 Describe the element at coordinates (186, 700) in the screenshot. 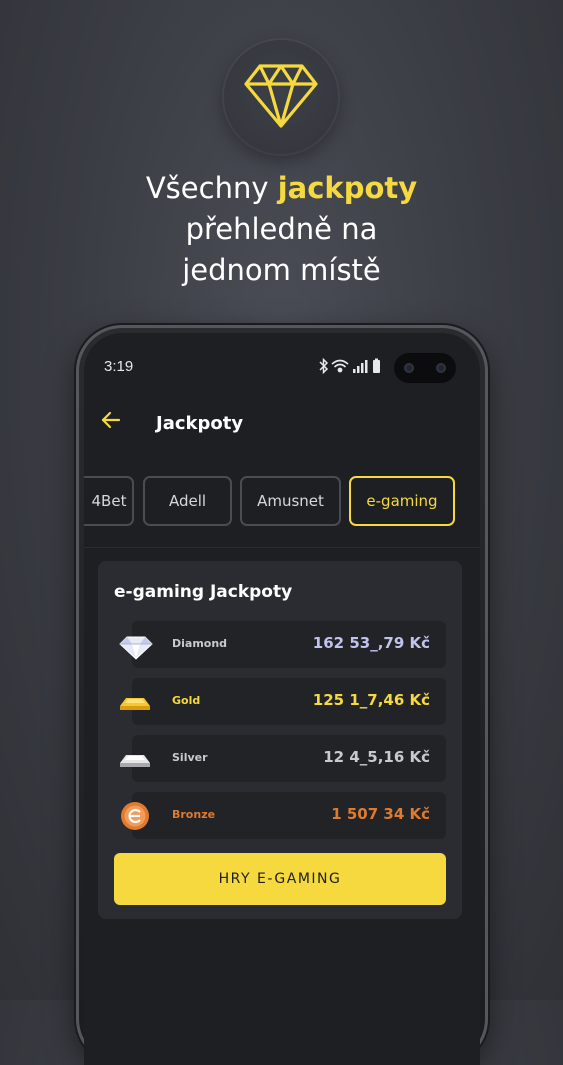

I see `jackpot-name: Gold` at that location.